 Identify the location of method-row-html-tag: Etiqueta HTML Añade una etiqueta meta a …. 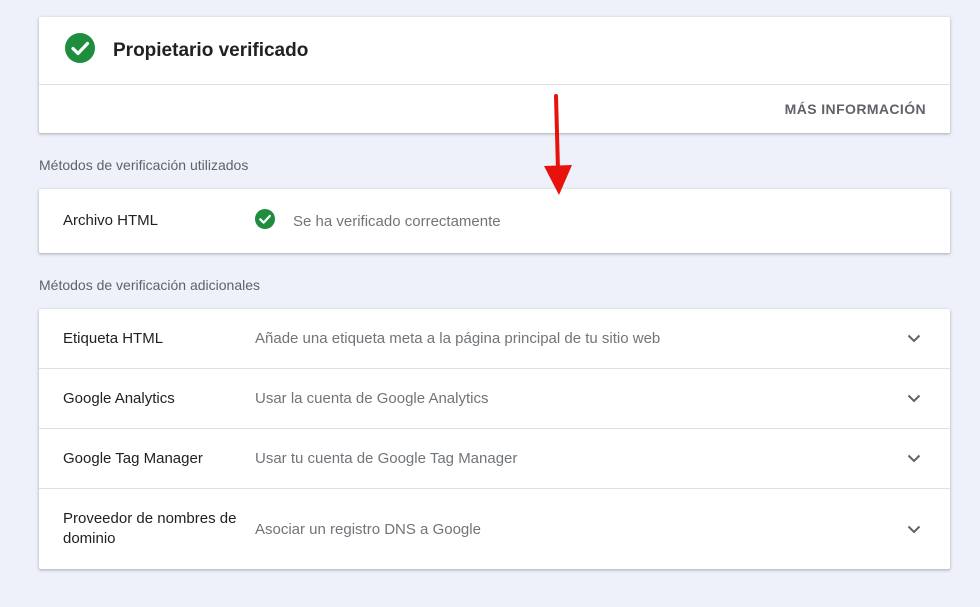
(494, 339).